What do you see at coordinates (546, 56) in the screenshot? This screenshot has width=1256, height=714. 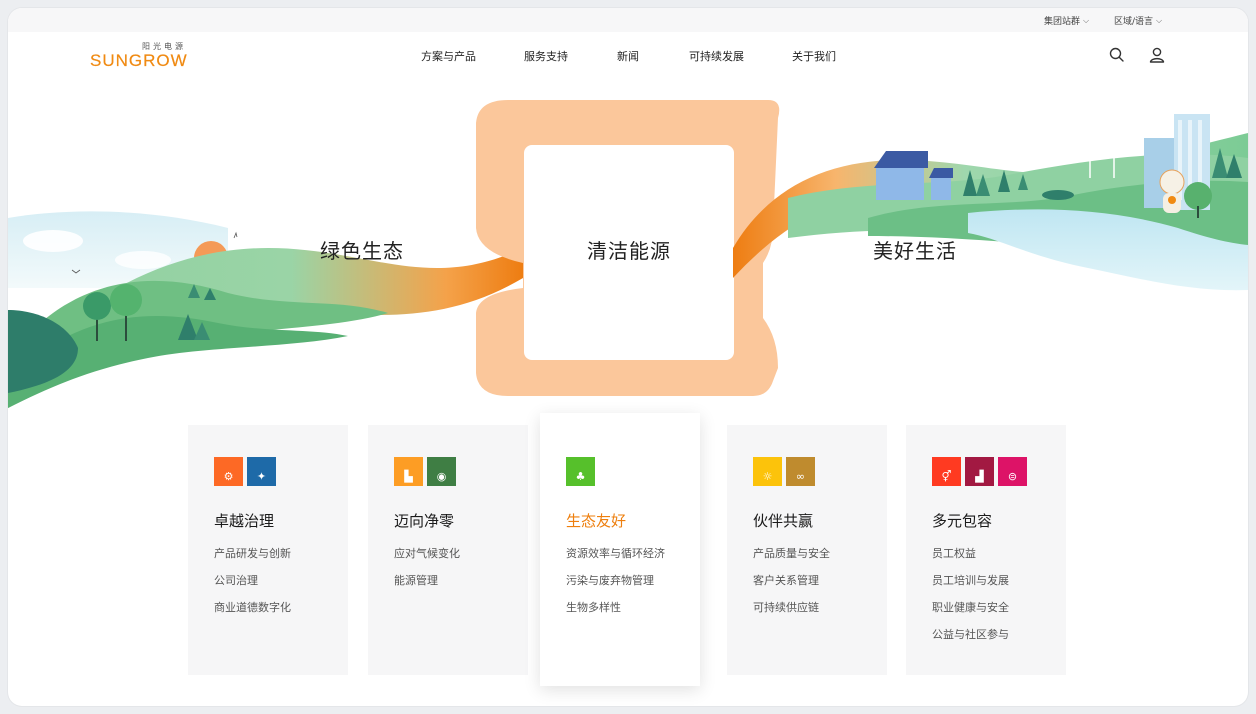 I see `nav-service-support: 服务支持` at bounding box center [546, 56].